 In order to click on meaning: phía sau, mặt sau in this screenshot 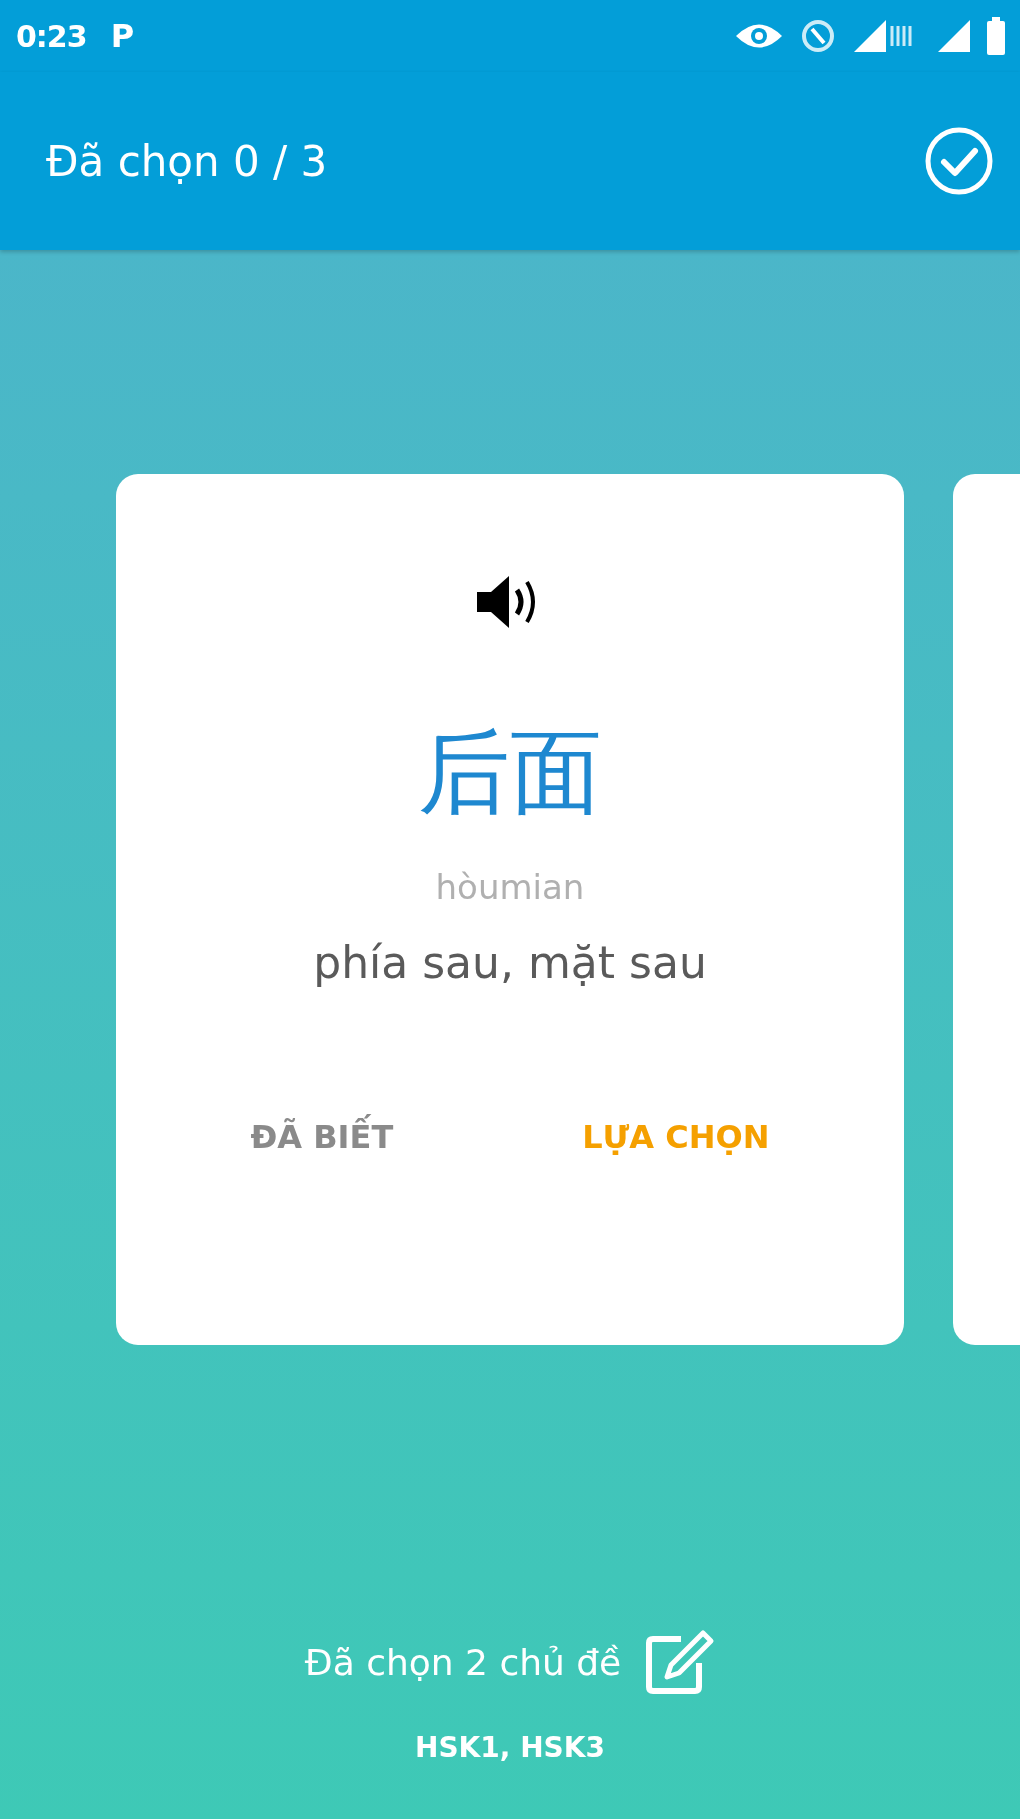, I will do `click(510, 963)`.